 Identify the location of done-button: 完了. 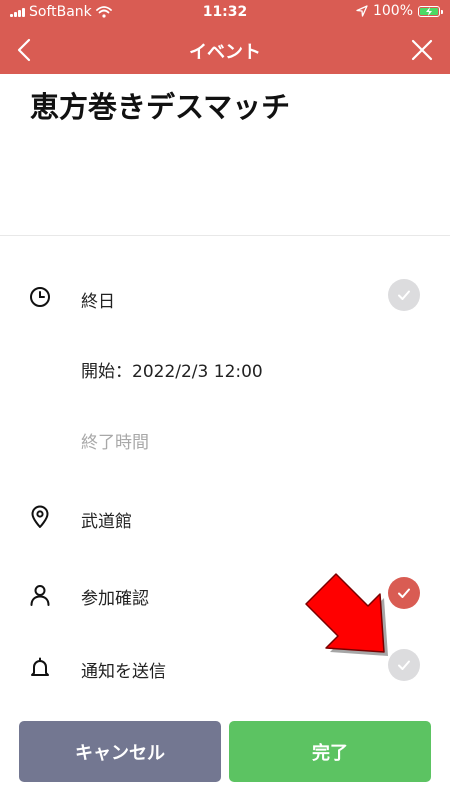
(330, 751).